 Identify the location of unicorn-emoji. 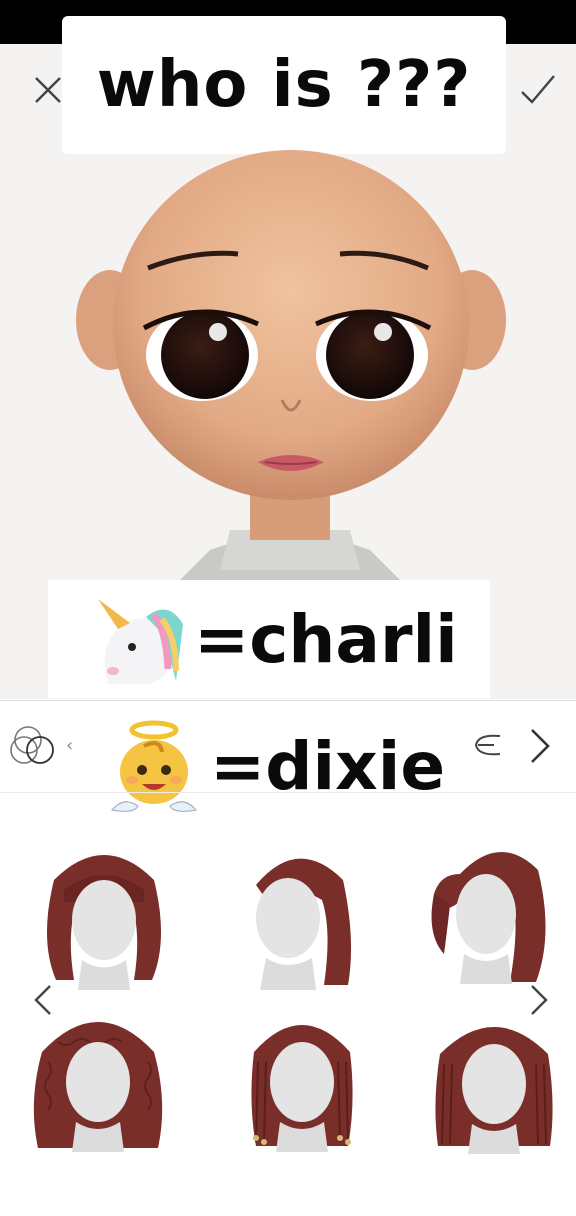
(138, 639).